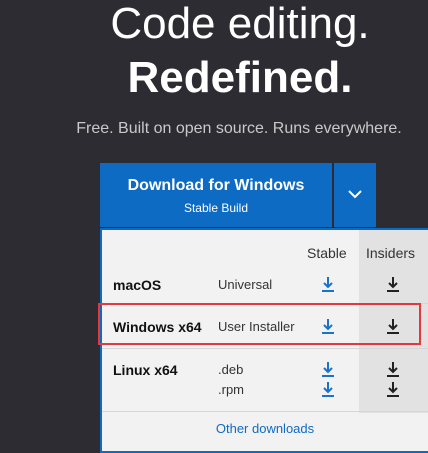 The width and height of the screenshot is (428, 453). Describe the element at coordinates (137, 285) in the screenshot. I see `row-os-macos: macOS` at that location.